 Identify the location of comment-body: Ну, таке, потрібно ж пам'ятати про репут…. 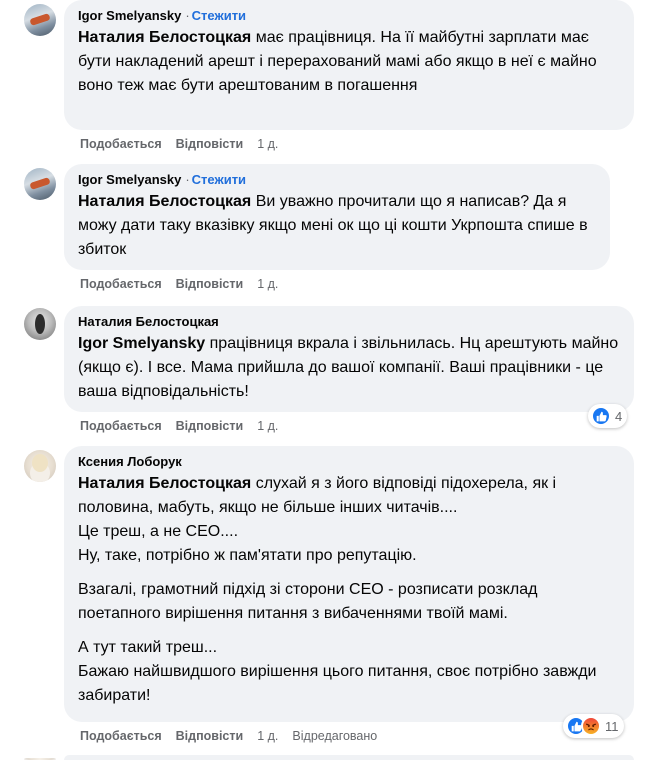
(247, 555).